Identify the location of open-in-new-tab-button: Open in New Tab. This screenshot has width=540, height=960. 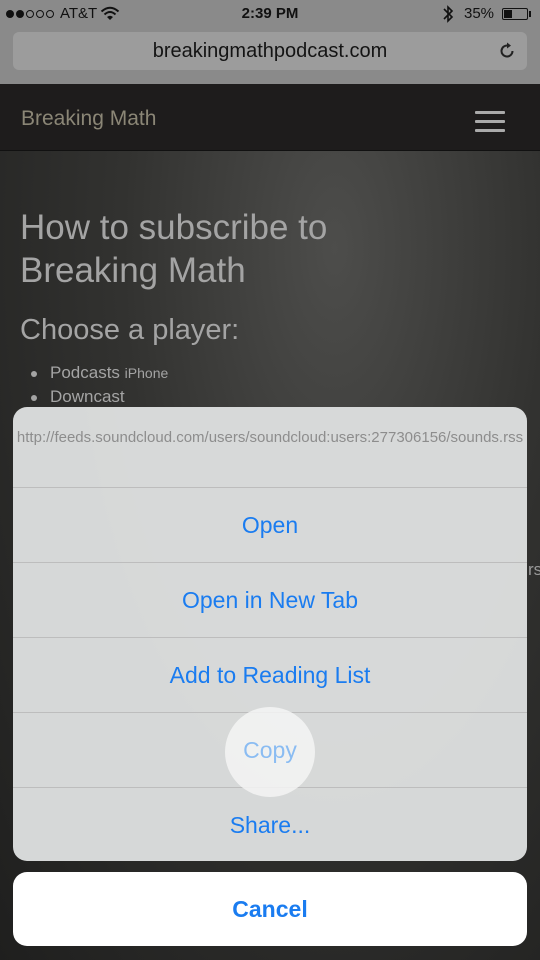
(270, 600).